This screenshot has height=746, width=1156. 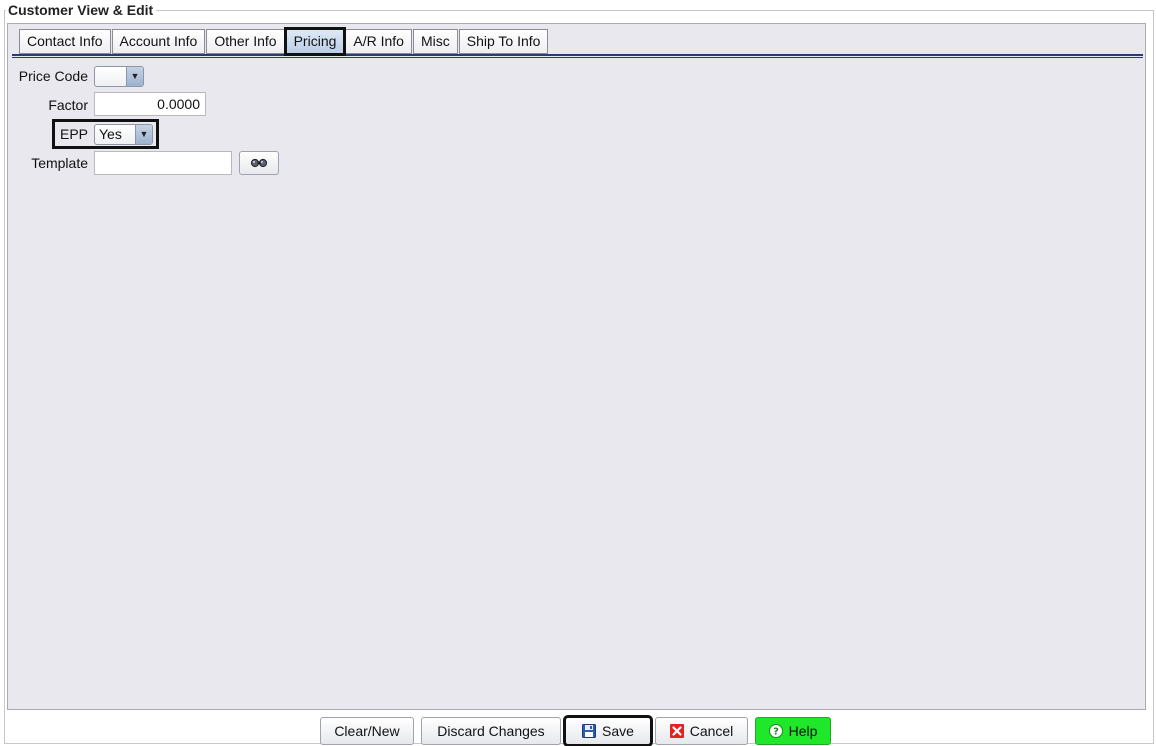 What do you see at coordinates (119, 76) in the screenshot?
I see `price-code-select: ▼` at bounding box center [119, 76].